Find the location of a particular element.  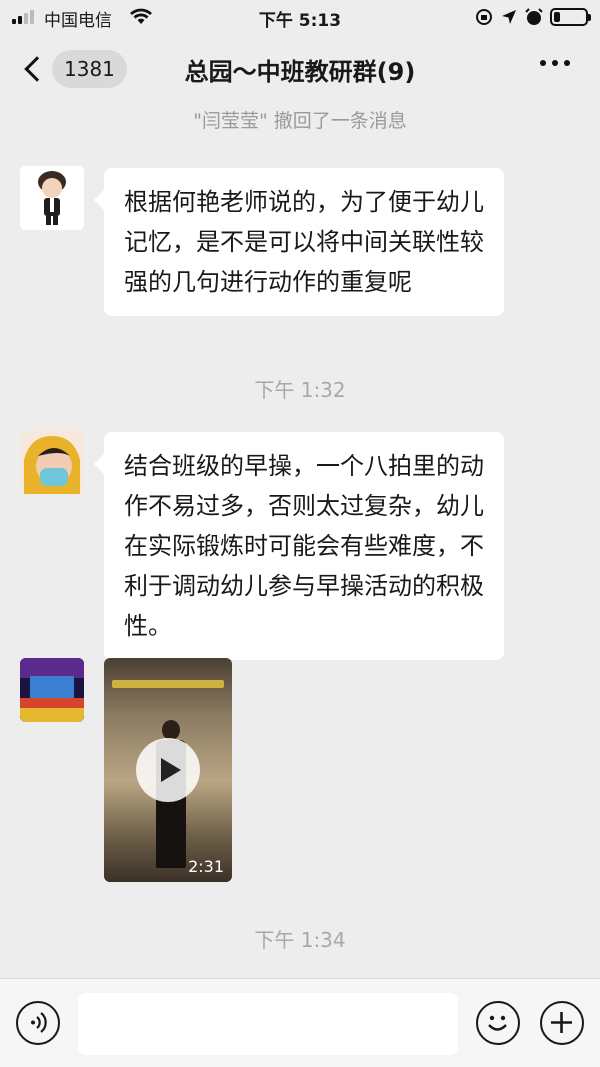

voice-button is located at coordinates (38, 1023).